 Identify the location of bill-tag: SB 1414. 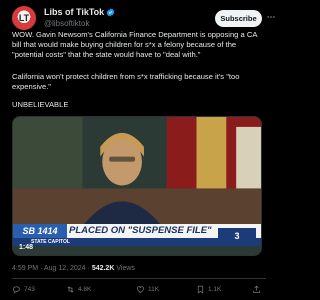
(40, 231).